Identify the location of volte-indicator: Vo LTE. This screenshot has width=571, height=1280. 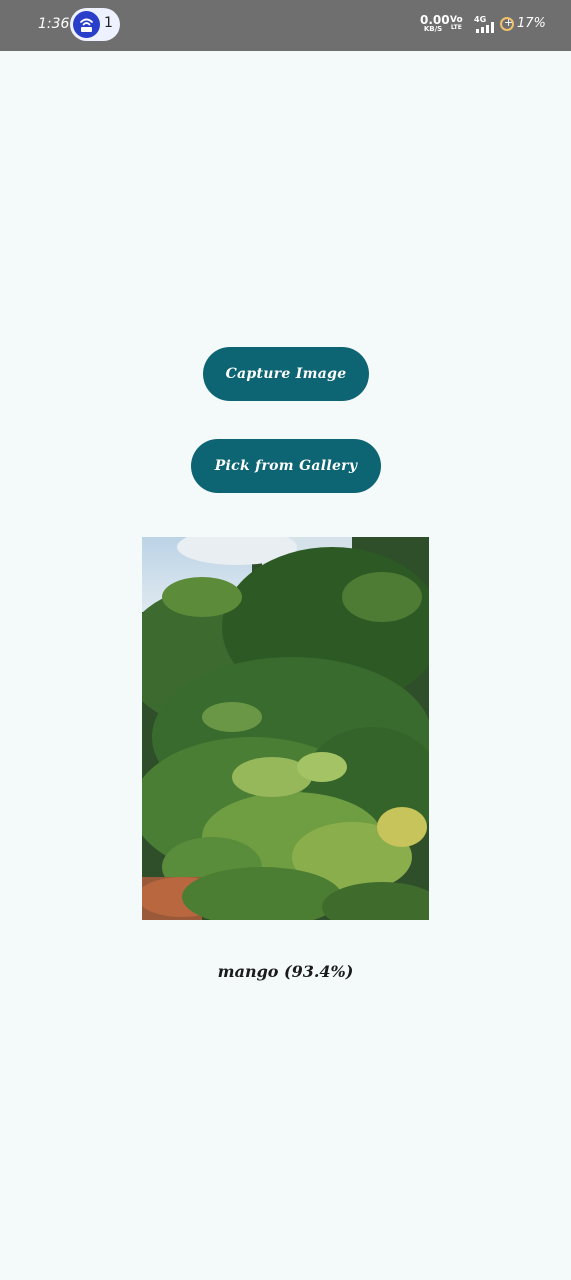
(456, 23).